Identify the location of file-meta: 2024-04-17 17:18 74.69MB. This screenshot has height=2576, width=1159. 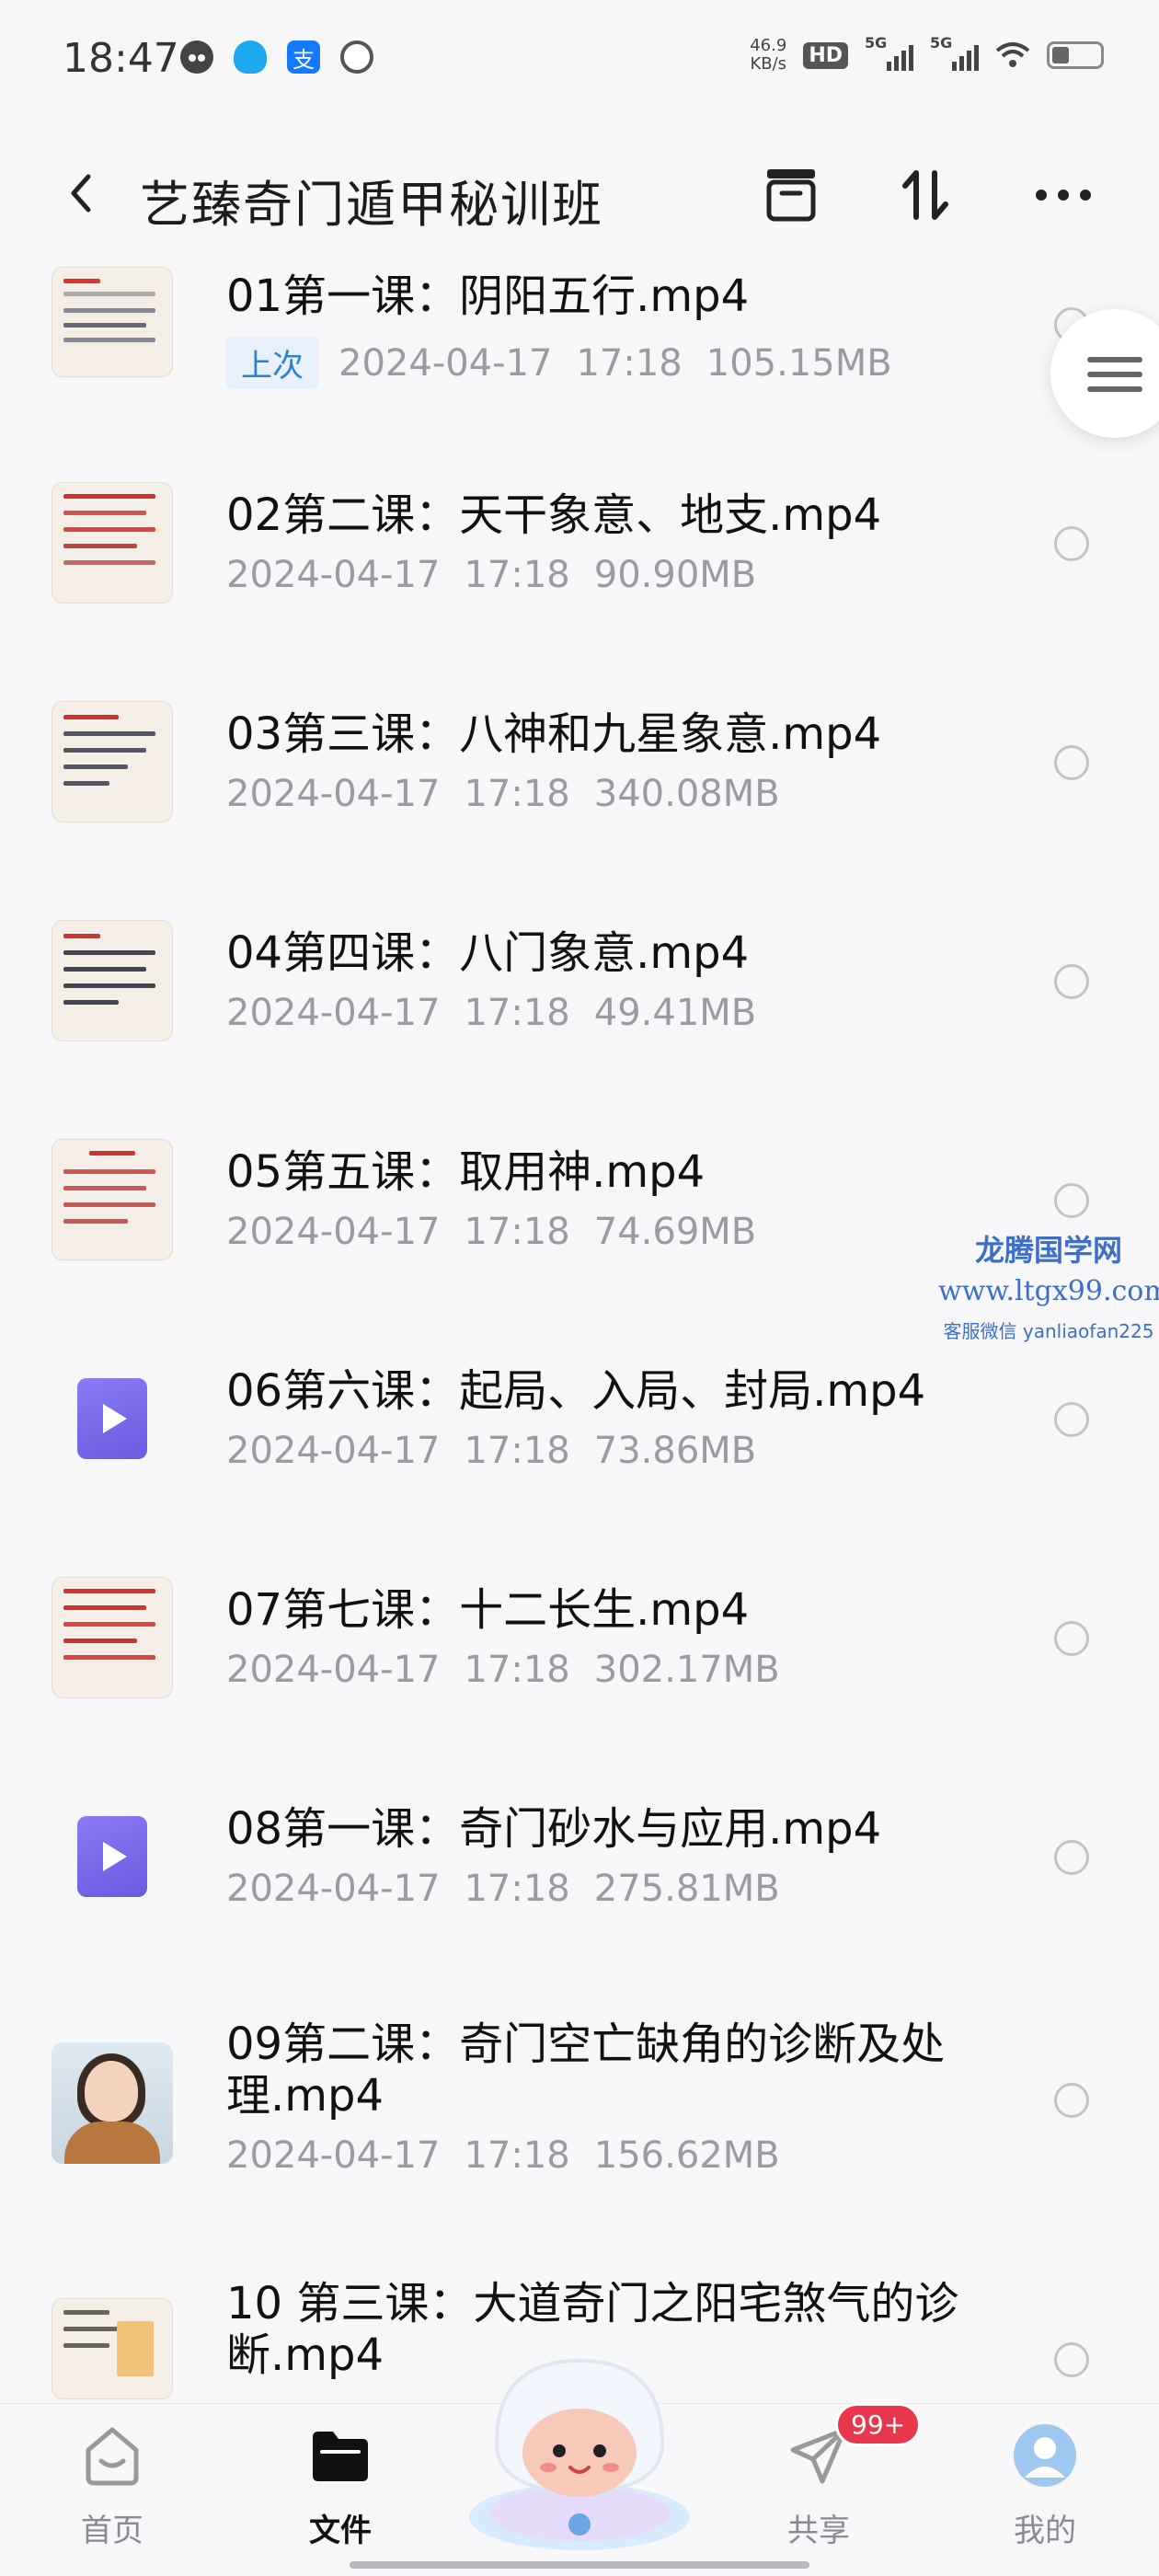
(491, 1232).